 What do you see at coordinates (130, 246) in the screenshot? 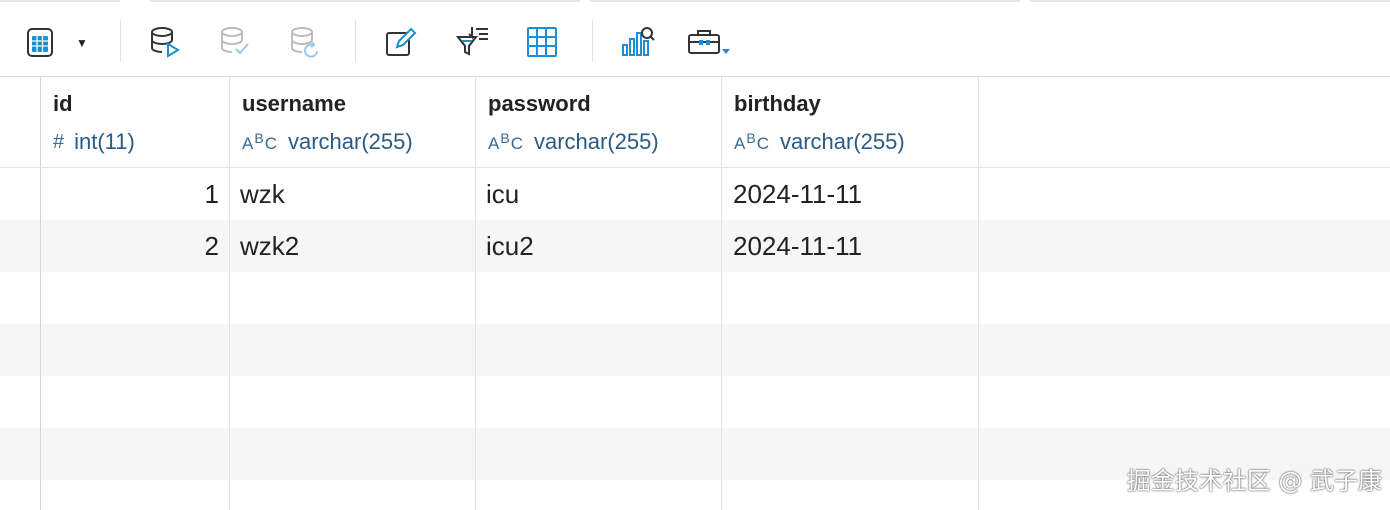
I see `cell-id: 2` at bounding box center [130, 246].